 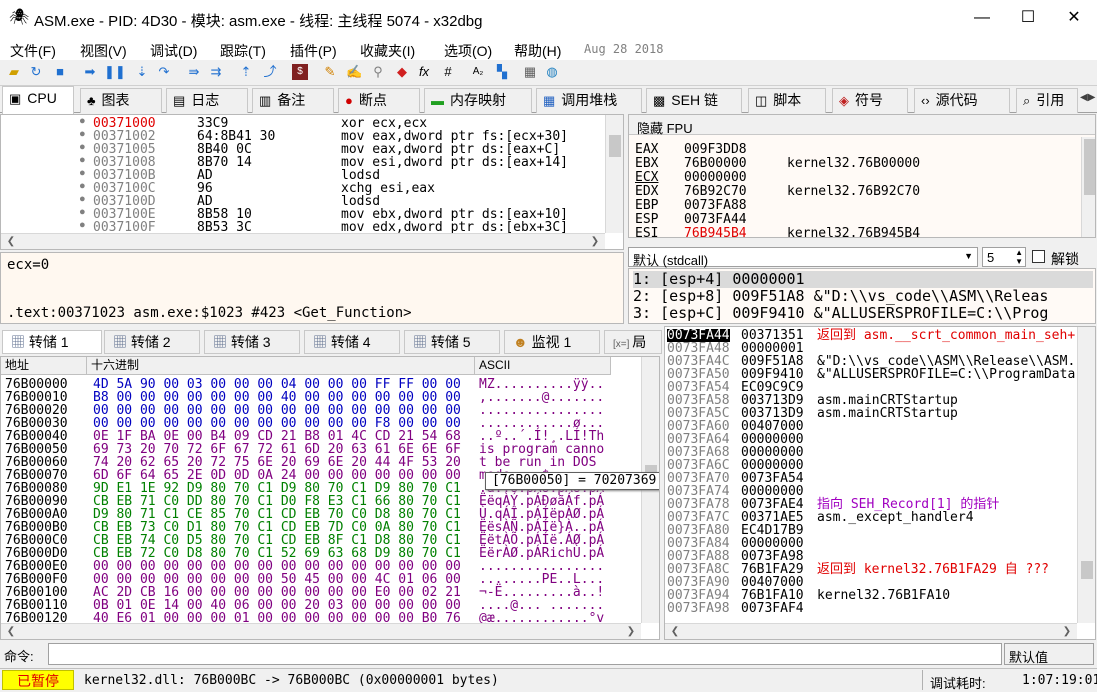 What do you see at coordinates (525, 654) in the screenshot?
I see `command-input` at bounding box center [525, 654].